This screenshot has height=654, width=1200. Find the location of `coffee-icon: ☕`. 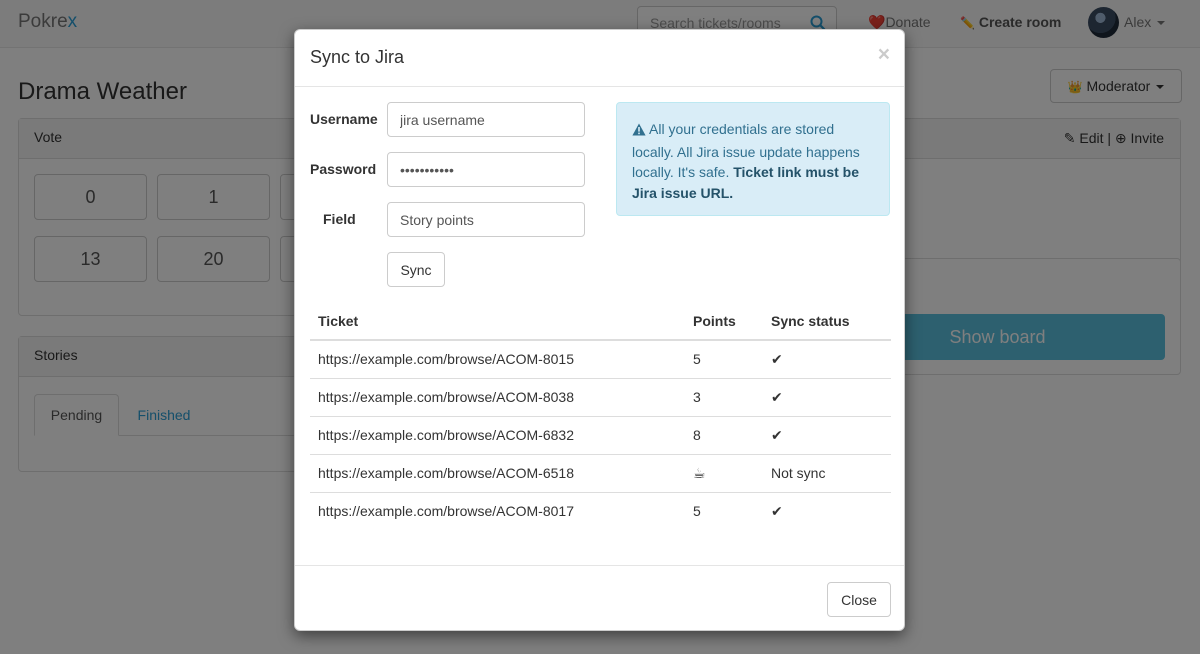

coffee-icon: ☕ is located at coordinates (724, 473).